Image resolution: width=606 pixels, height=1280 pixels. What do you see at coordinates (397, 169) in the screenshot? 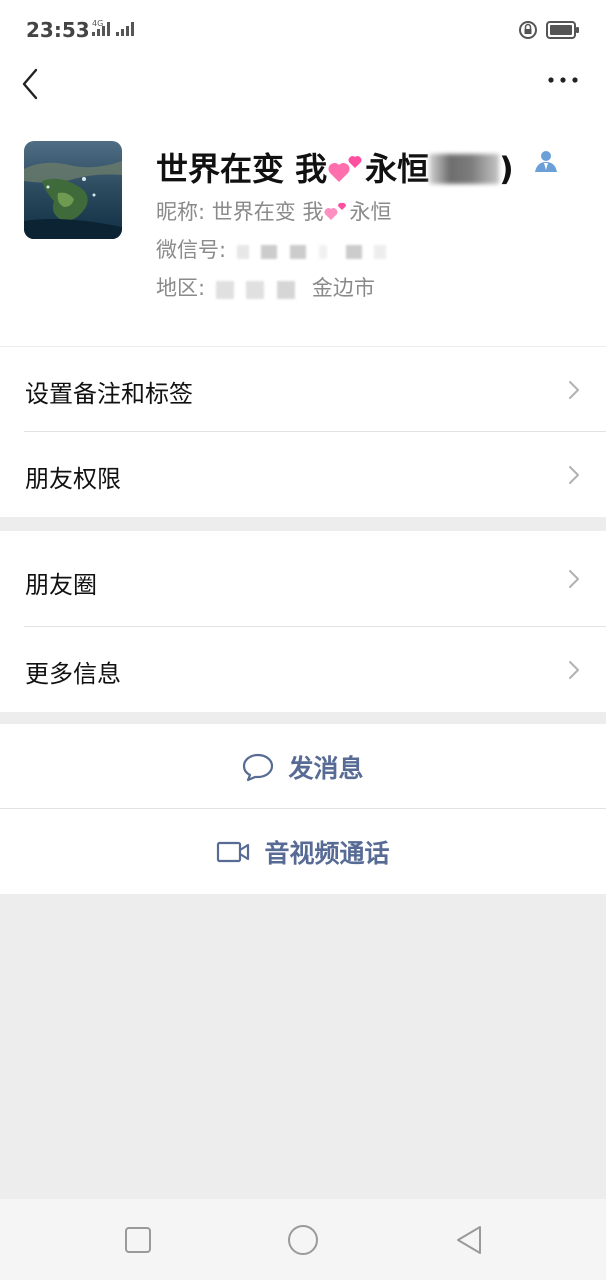
I see `display-name-mid: 永恒` at bounding box center [397, 169].